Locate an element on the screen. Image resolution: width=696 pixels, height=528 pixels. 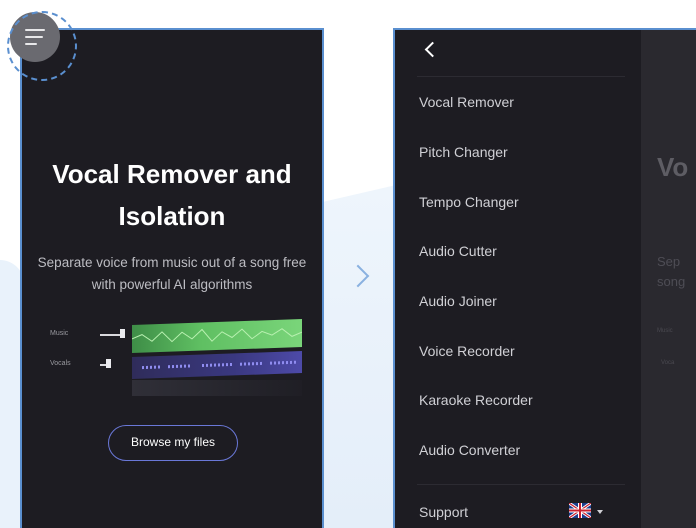
ghost-waveform is located at coordinates (217, 388).